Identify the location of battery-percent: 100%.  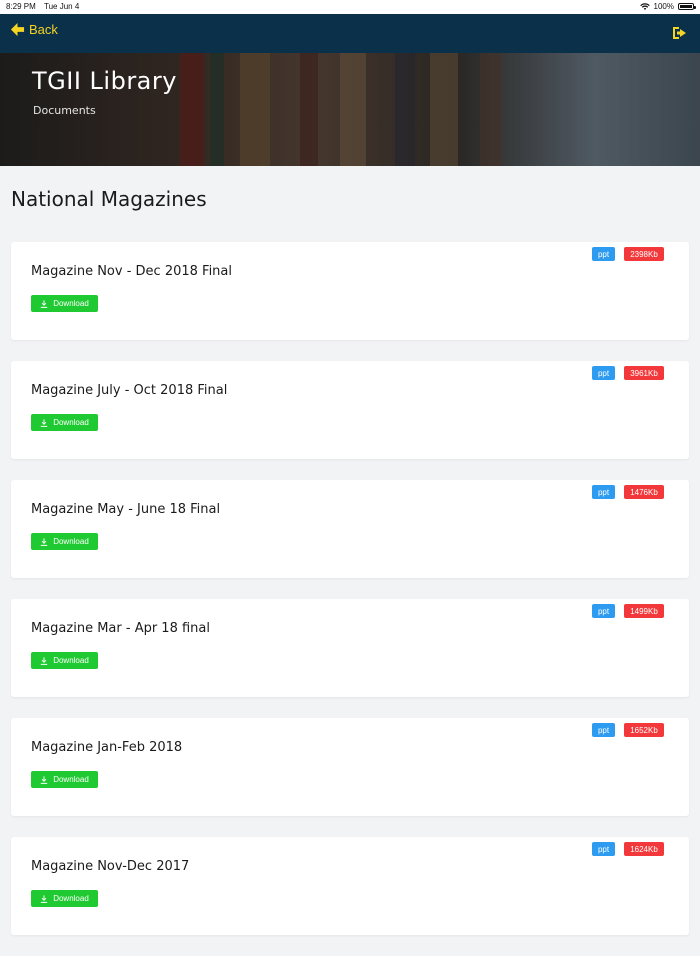
(663, 6).